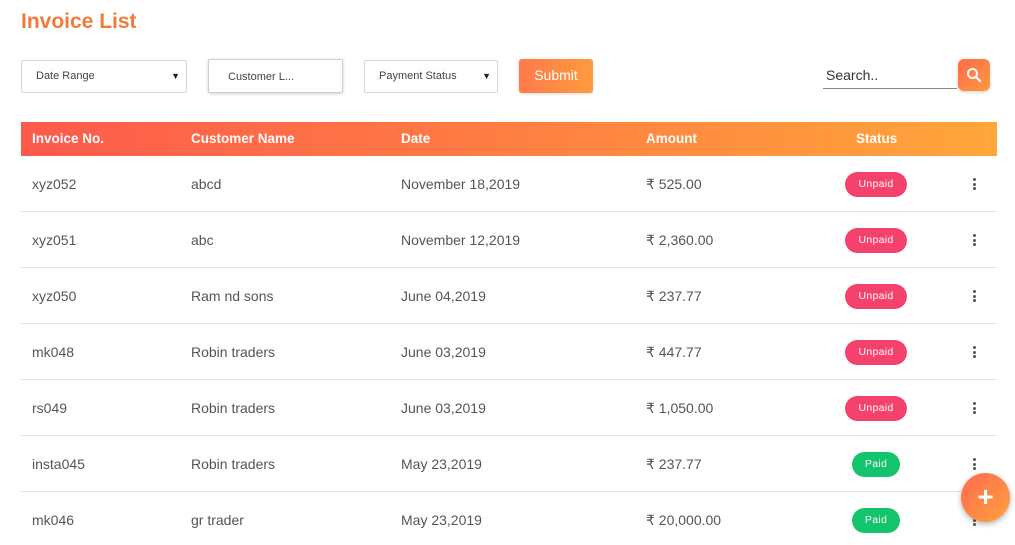 This screenshot has width=1015, height=545. What do you see at coordinates (54, 240) in the screenshot?
I see `invoice-number: xyz051` at bounding box center [54, 240].